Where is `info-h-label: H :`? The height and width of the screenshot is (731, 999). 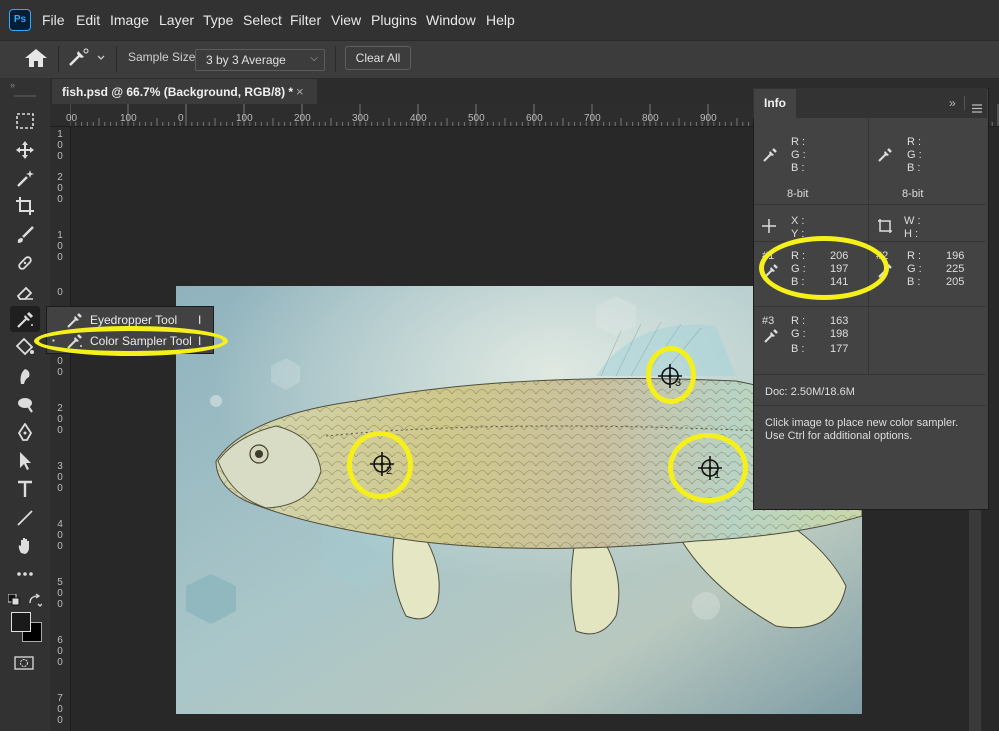
info-h-label: H : is located at coordinates (911, 234).